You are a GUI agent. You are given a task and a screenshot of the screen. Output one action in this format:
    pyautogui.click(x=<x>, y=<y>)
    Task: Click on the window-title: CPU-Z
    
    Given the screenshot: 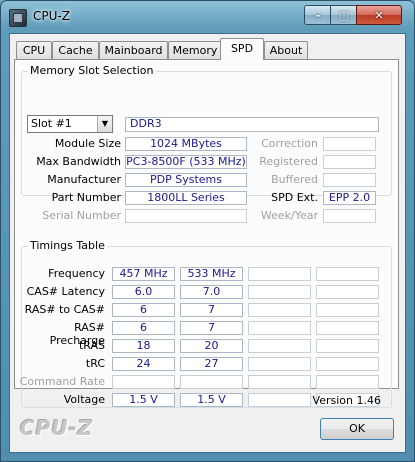 What is the action you would take?
    pyautogui.click(x=51, y=16)
    